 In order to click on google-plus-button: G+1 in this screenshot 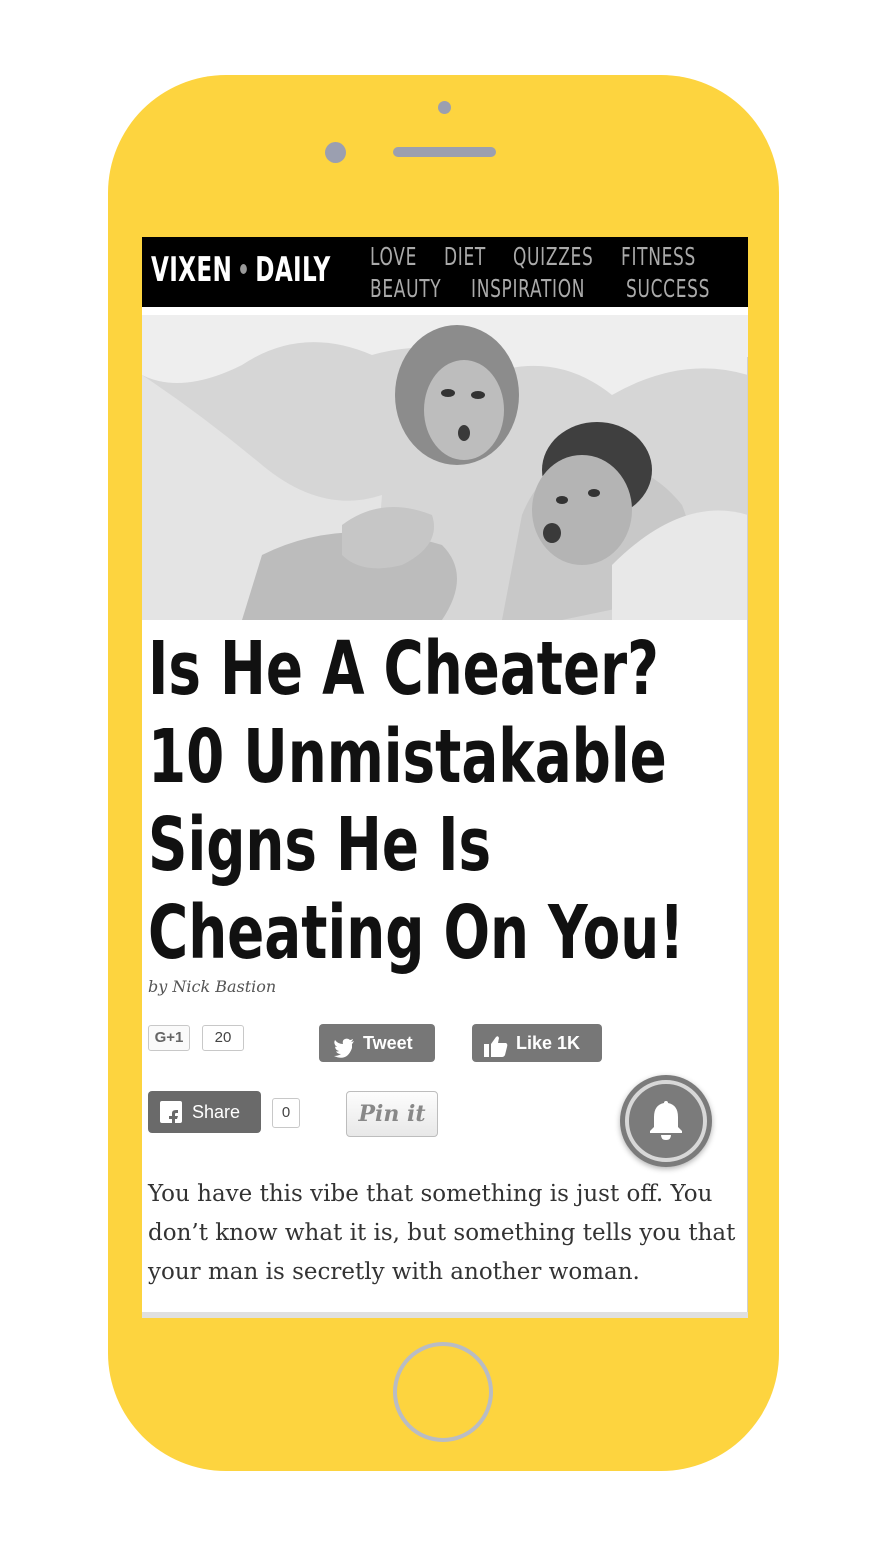, I will do `click(169, 1038)`.